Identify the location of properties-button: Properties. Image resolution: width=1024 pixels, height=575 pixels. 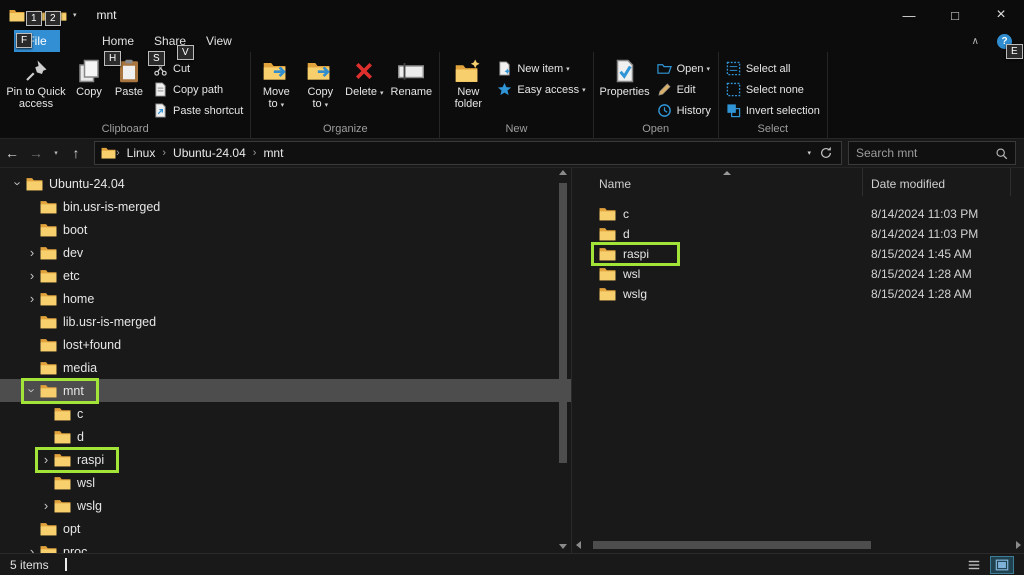
(625, 88).